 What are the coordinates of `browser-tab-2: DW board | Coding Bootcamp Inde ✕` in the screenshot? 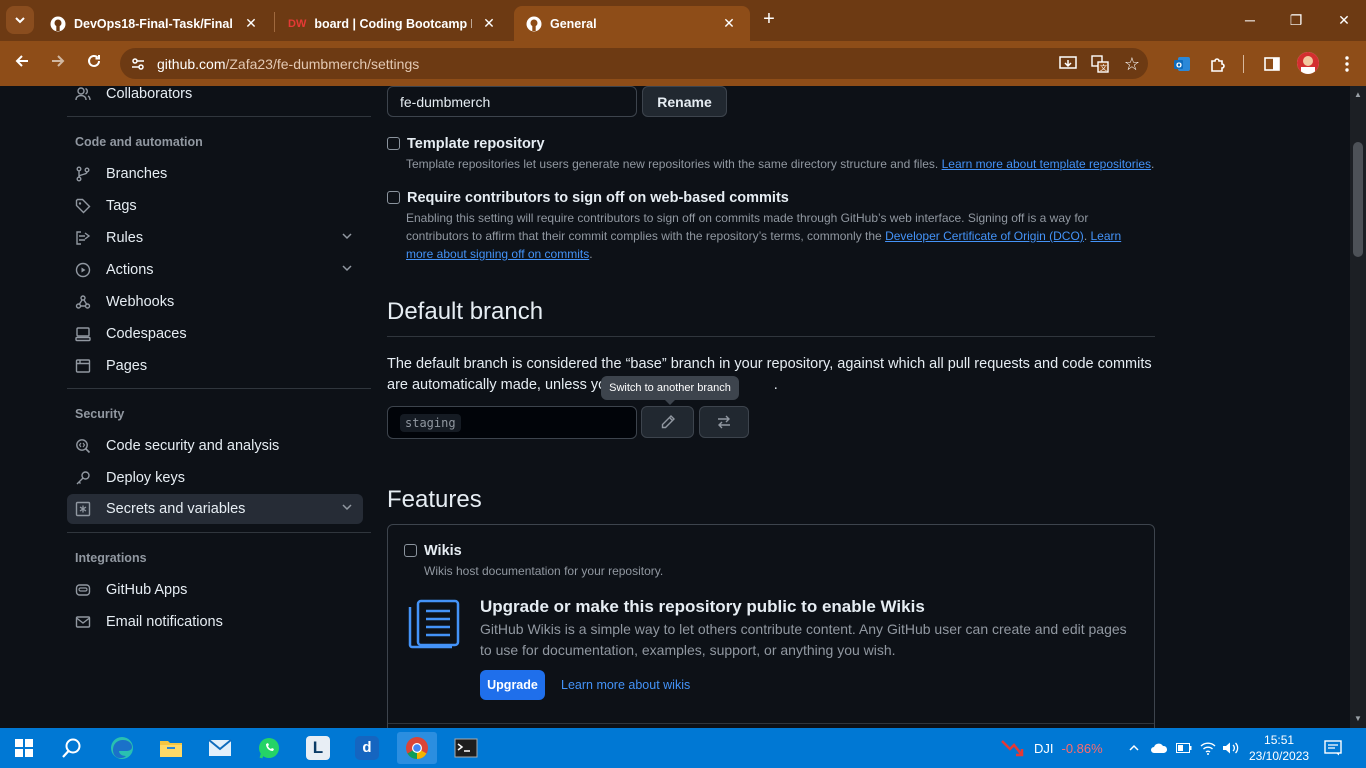 It's located at (393, 23).